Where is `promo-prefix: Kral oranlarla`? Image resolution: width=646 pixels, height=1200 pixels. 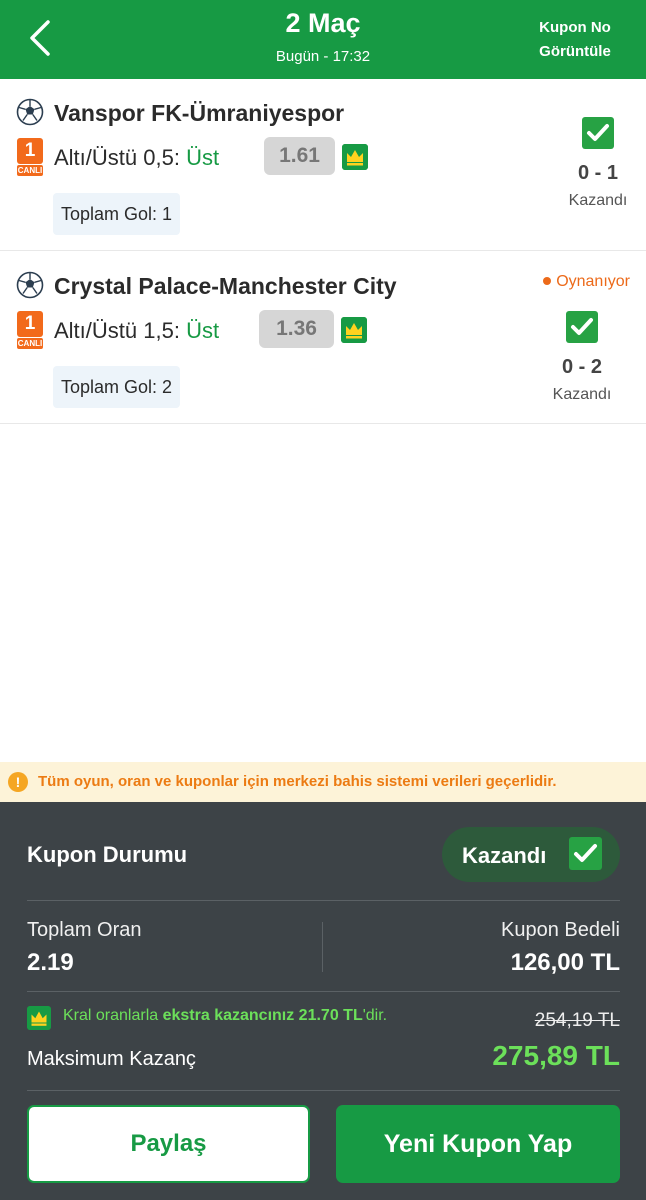
promo-prefix: Kral oranlarla is located at coordinates (111, 1015).